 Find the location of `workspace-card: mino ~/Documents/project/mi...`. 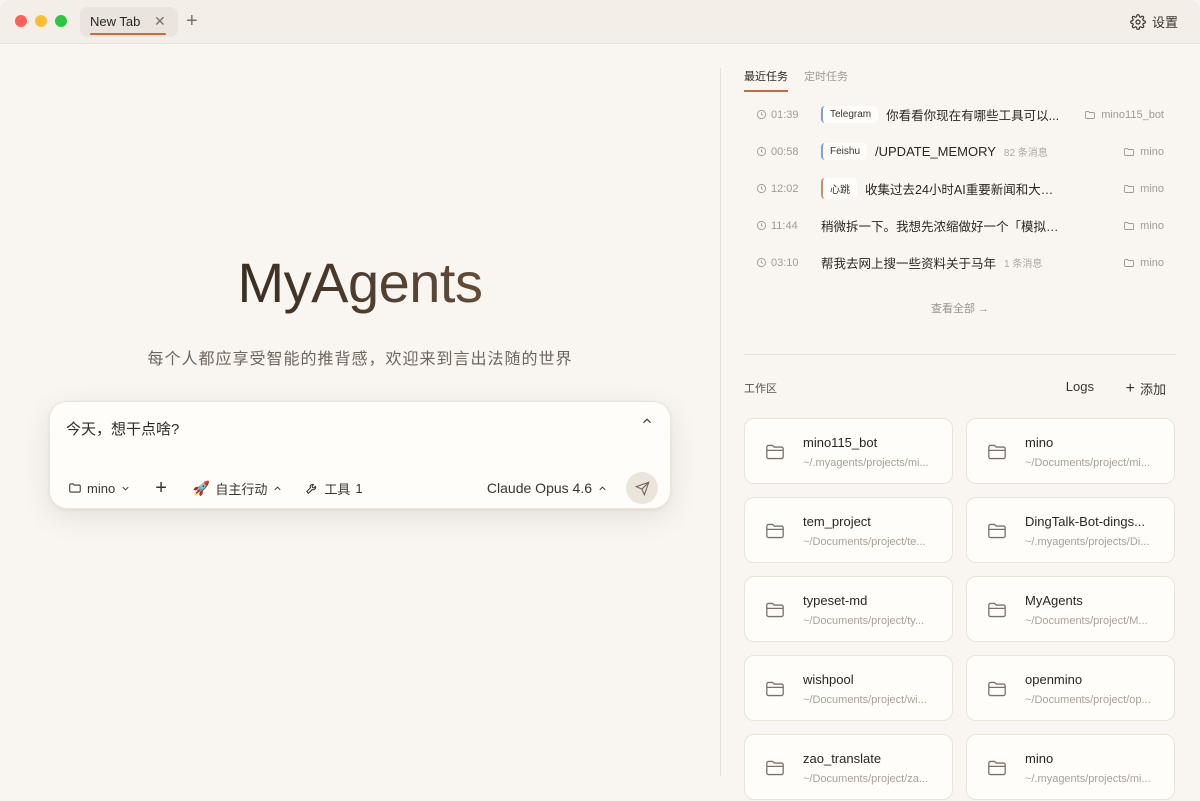

workspace-card: mino ~/Documents/project/mi... is located at coordinates (1070, 451).